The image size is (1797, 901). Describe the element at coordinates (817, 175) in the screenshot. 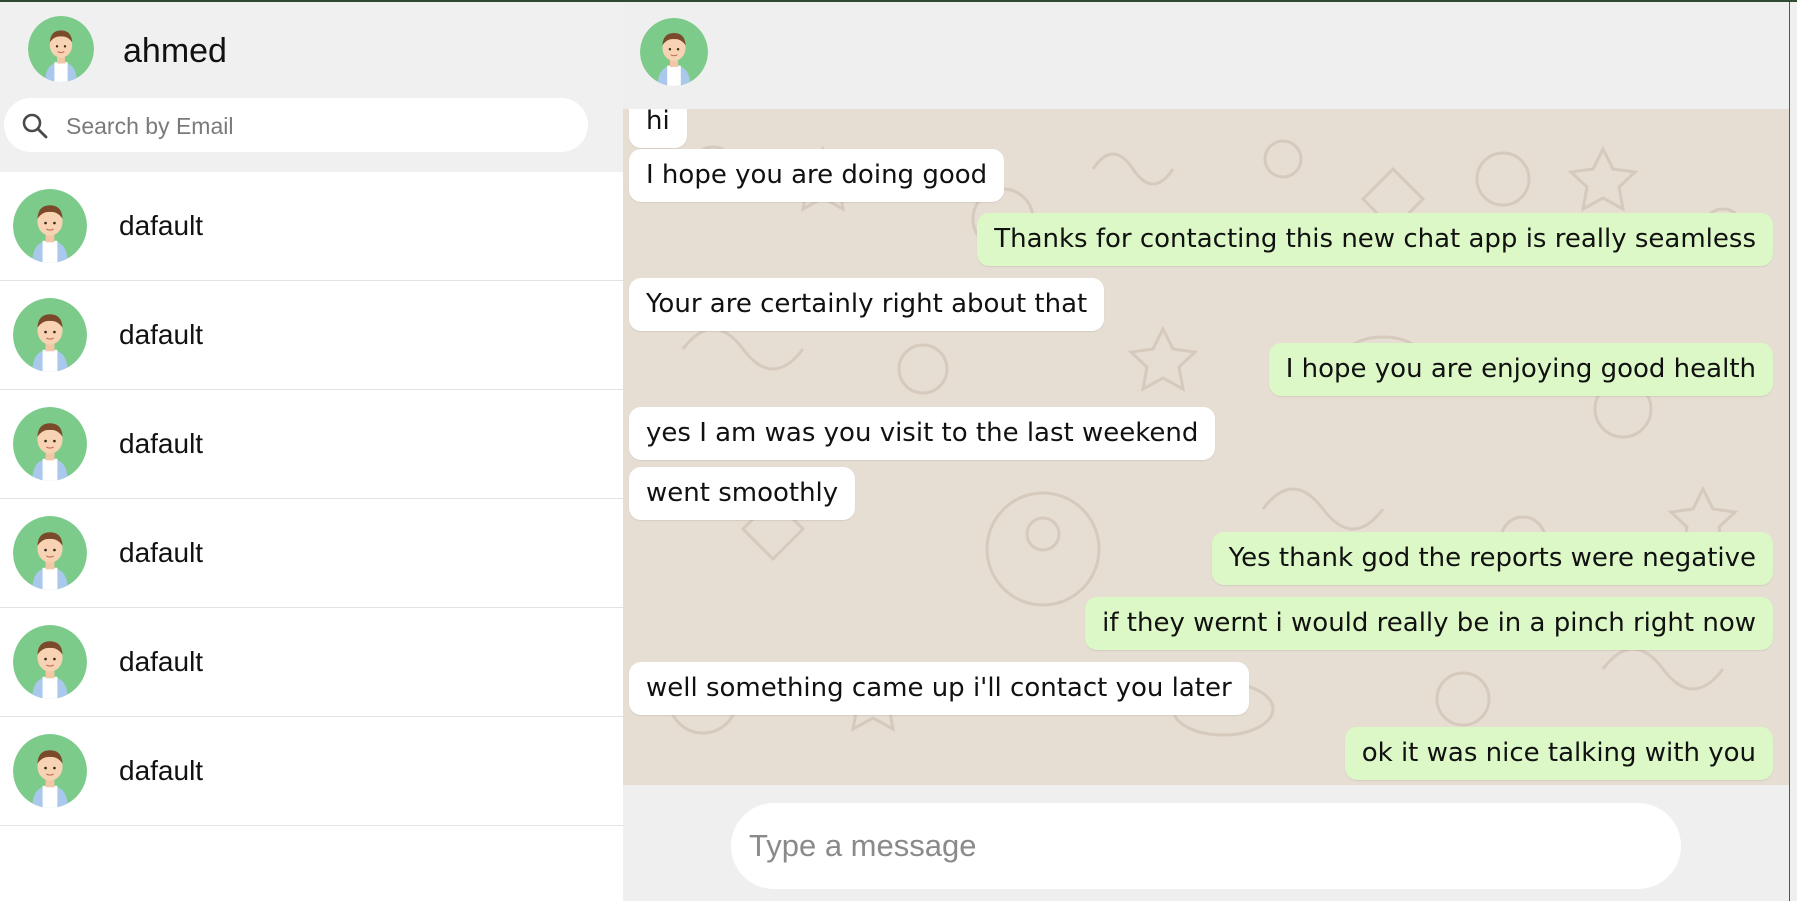

I see `message-incoming: I hope you are doing good` at that location.